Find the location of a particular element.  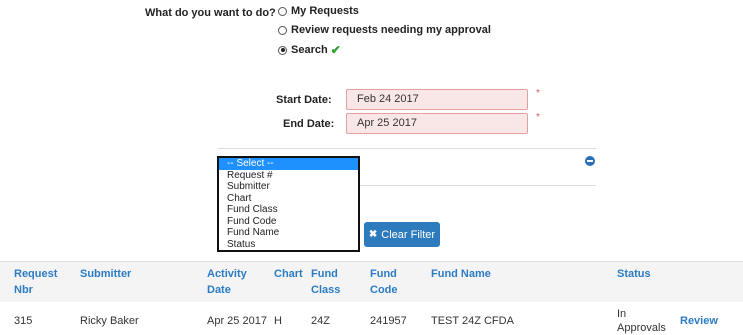

listbox-option: Chart is located at coordinates (288, 199).